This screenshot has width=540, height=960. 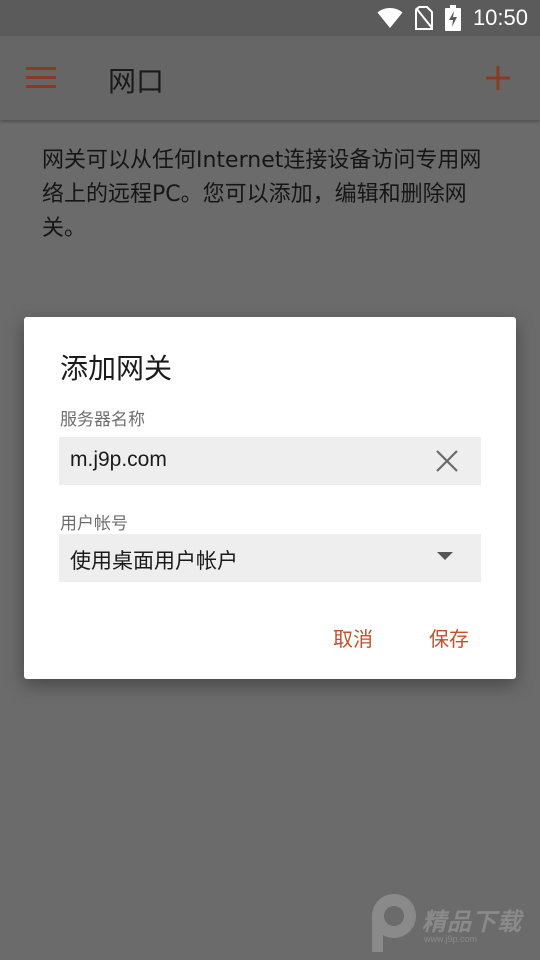 I want to click on menu-button, so click(x=41, y=78).